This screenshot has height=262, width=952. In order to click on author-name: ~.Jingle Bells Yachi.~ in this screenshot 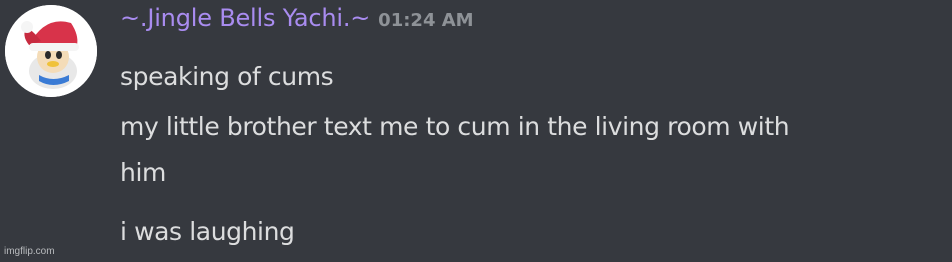, I will do `click(245, 18)`.